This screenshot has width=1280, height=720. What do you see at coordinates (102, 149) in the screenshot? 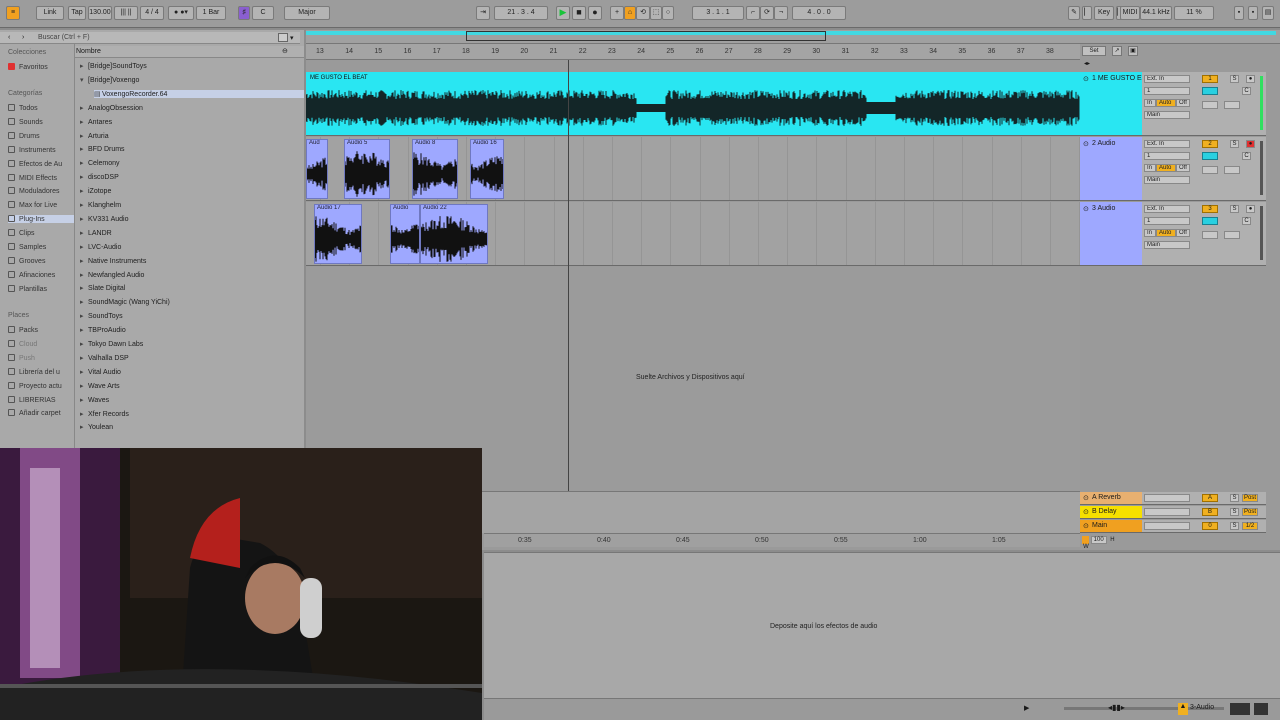
I see `browser-list-item: ▸ BFD Drums` at bounding box center [102, 149].